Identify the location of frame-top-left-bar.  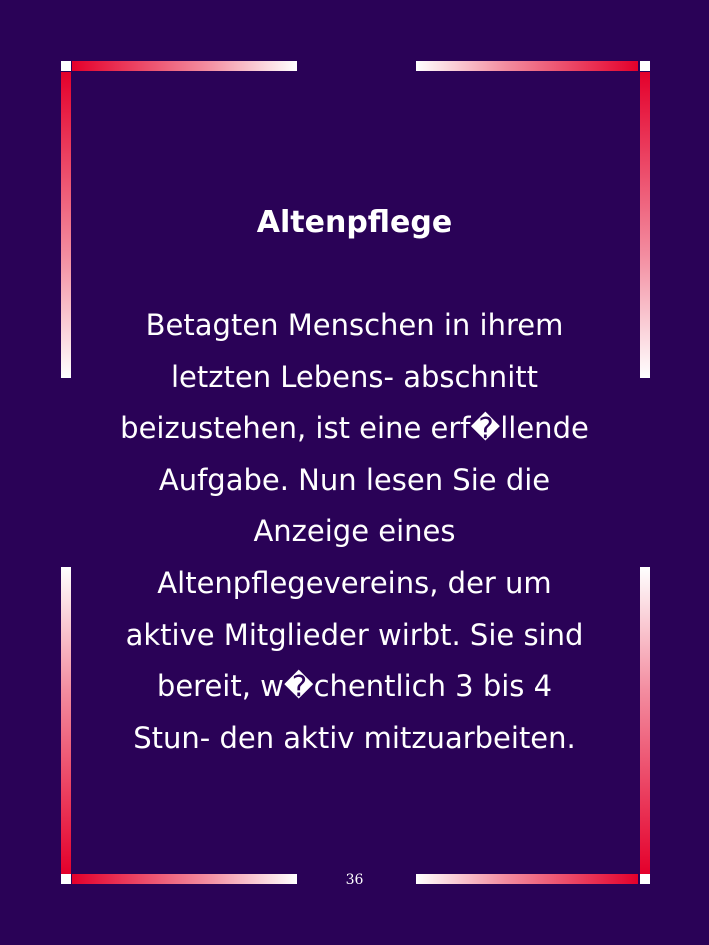
(184, 66).